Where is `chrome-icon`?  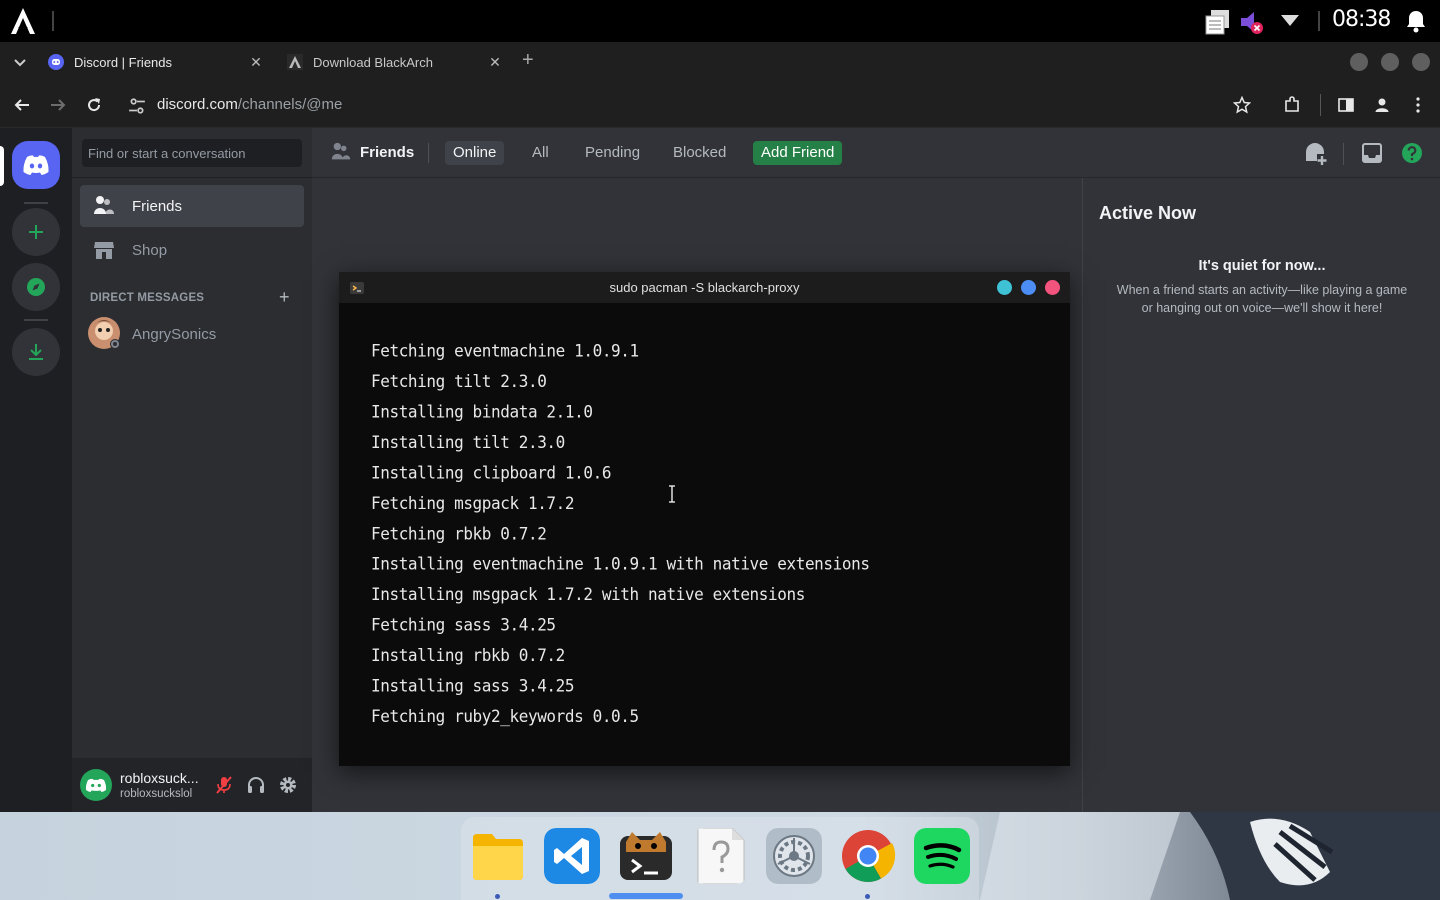 chrome-icon is located at coordinates (868, 856).